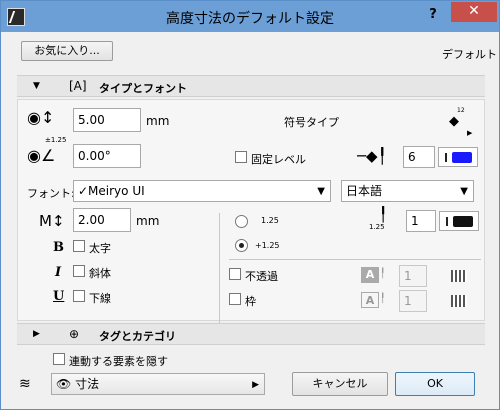 This screenshot has height=410, width=500. What do you see at coordinates (118, 361) in the screenshot?
I see `hide-connected-label: 連動する要素を隠す` at bounding box center [118, 361].